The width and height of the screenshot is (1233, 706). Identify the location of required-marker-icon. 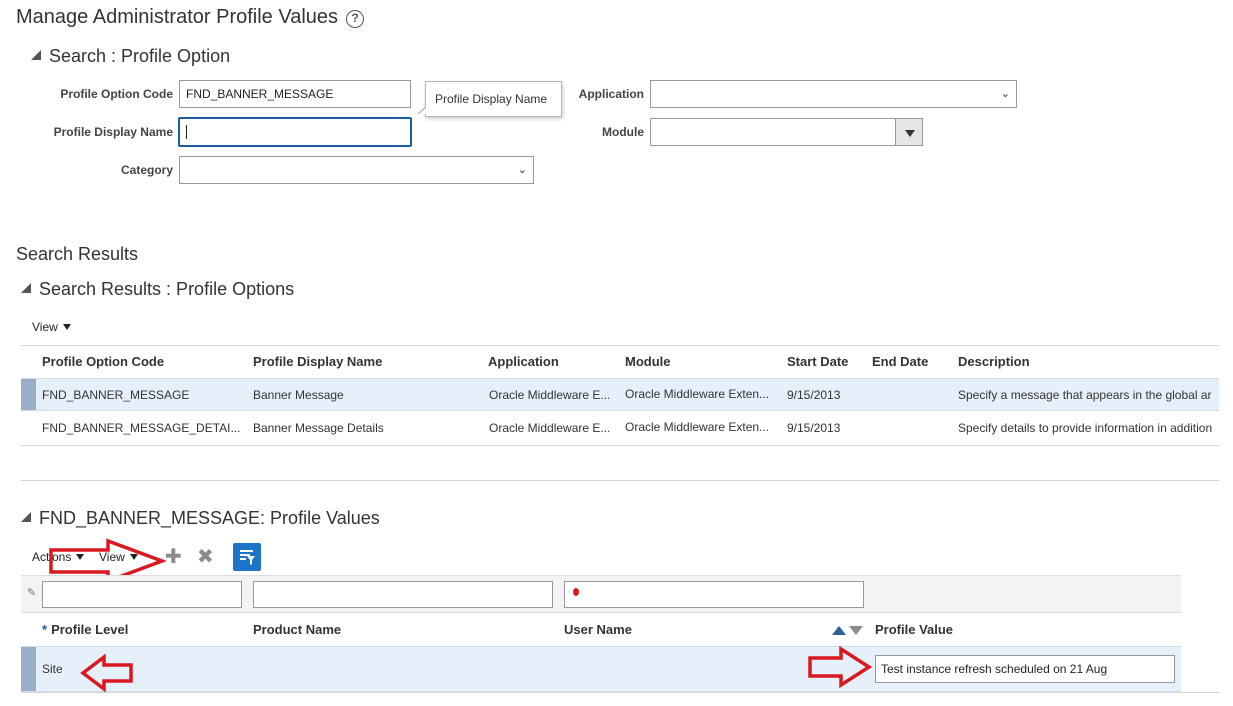
(576, 592).